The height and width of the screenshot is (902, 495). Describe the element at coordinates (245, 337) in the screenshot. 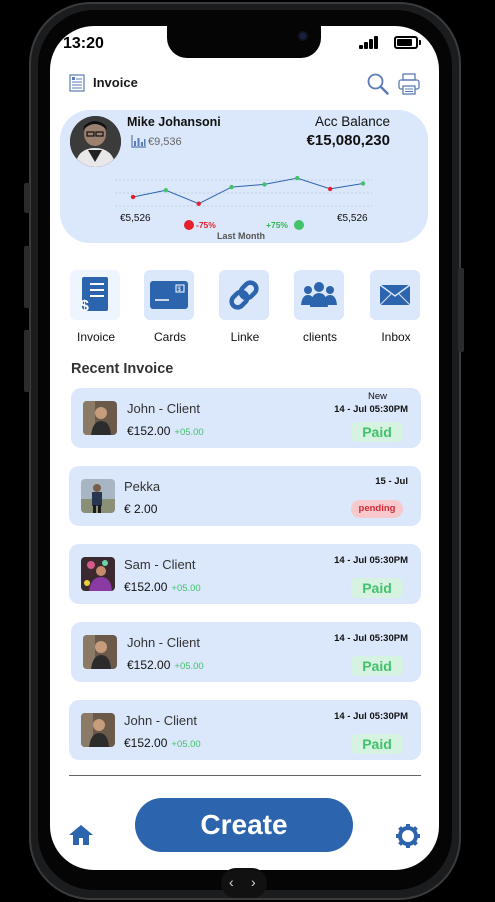

I see `quick-action-label: Linke` at that location.